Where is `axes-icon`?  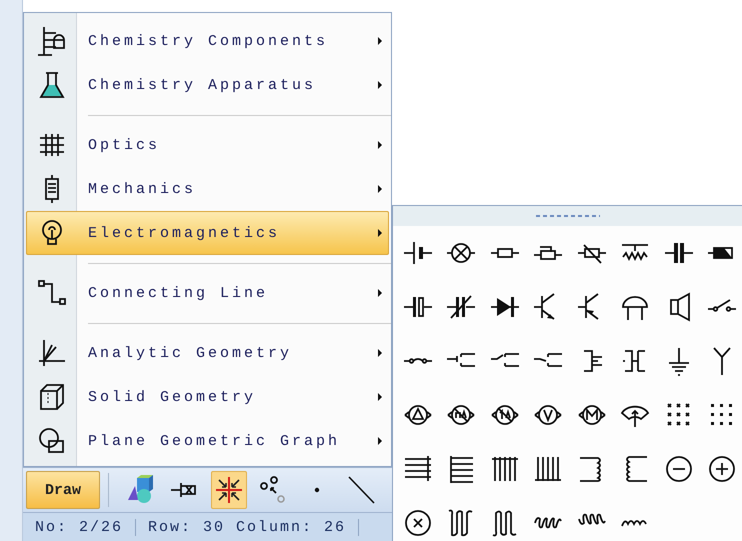 axes-icon is located at coordinates (52, 353).